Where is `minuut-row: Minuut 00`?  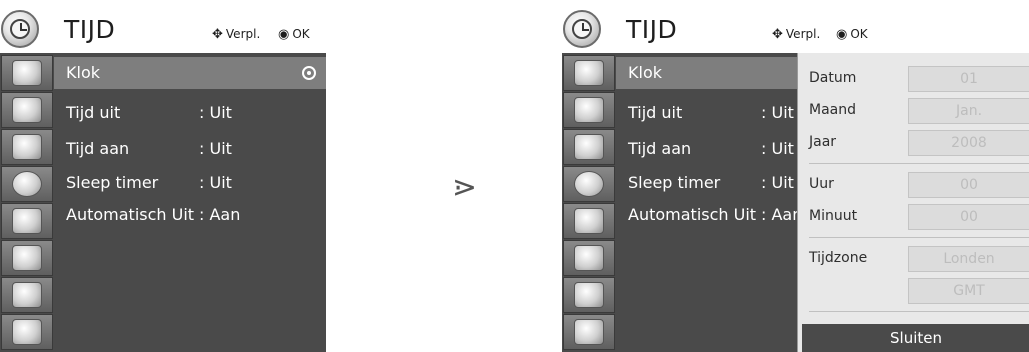
minuut-row: Minuut 00 is located at coordinates (913, 217).